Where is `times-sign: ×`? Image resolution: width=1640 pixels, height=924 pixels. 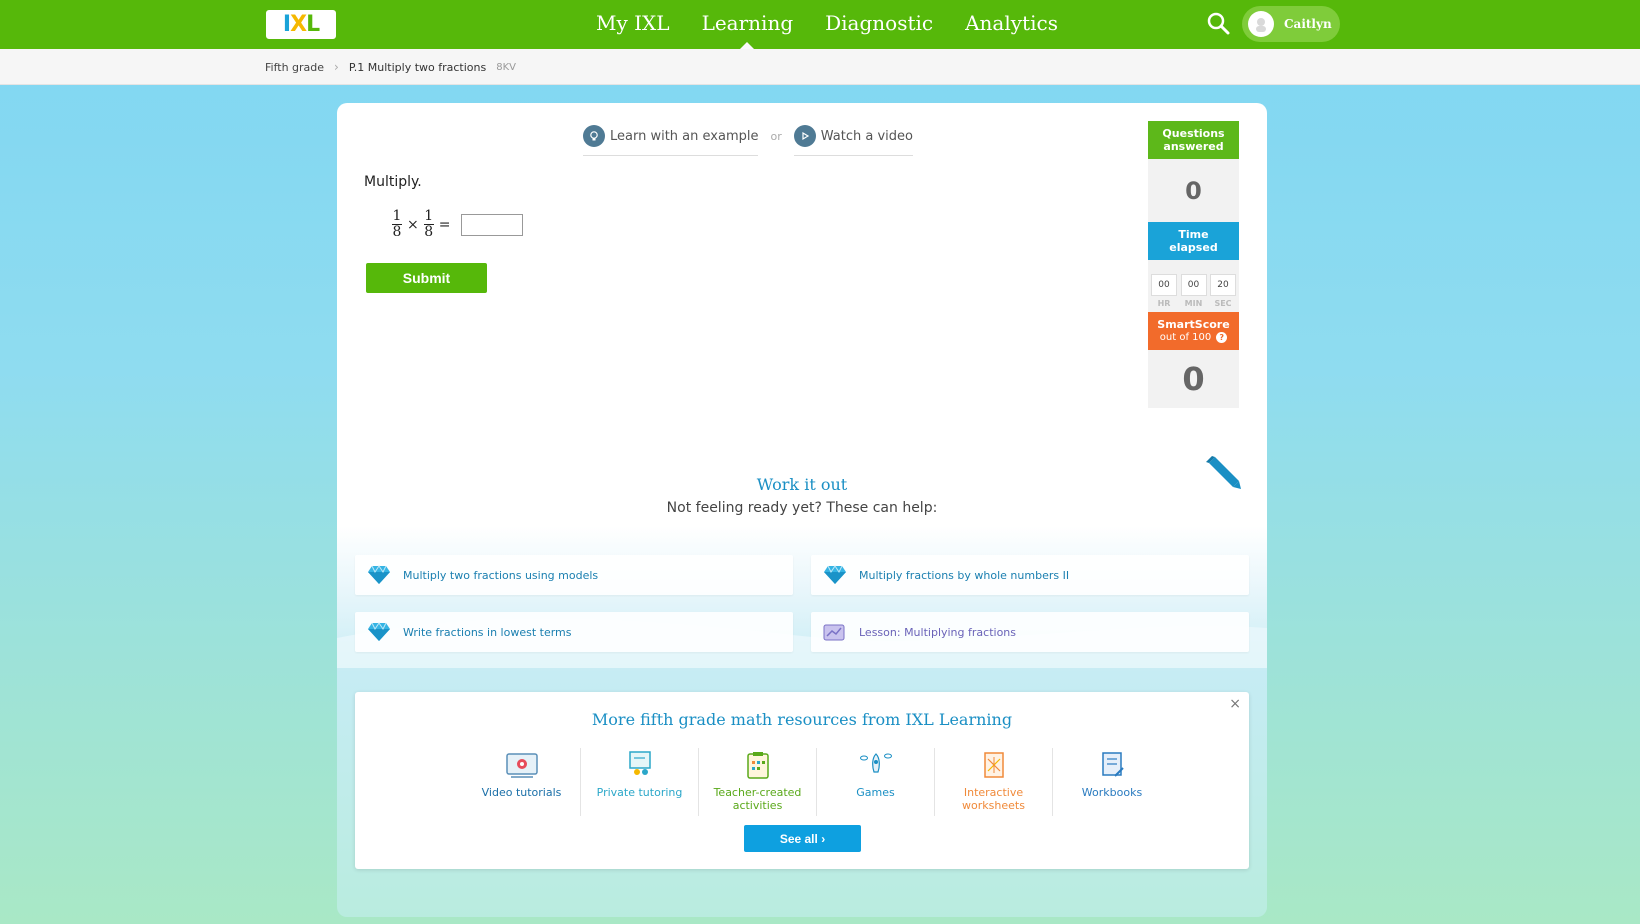 times-sign: × is located at coordinates (413, 224).